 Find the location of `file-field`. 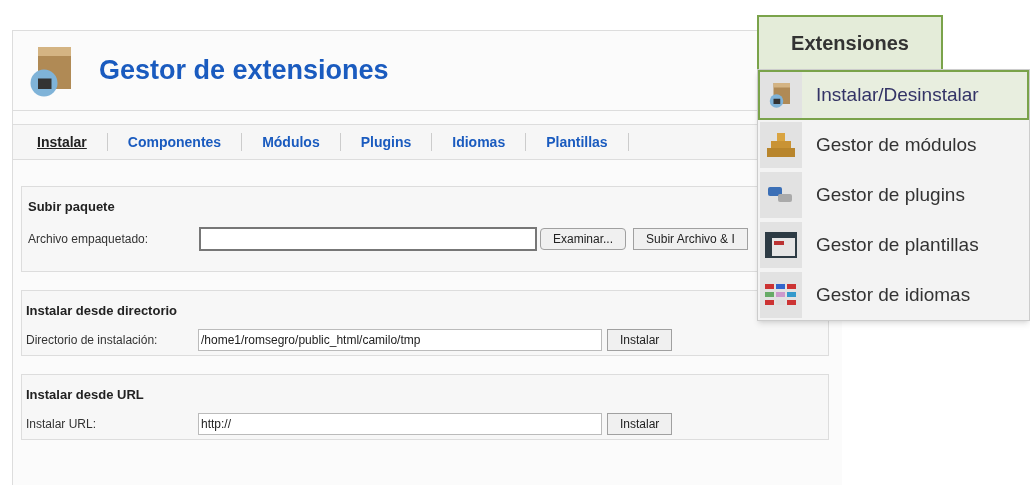

file-field is located at coordinates (368, 238).